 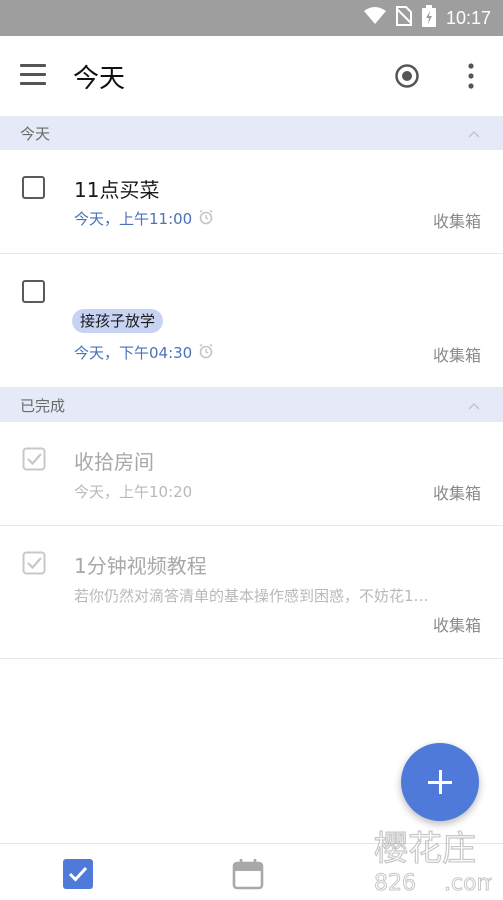 I want to click on wifi-icon, so click(x=374, y=18).